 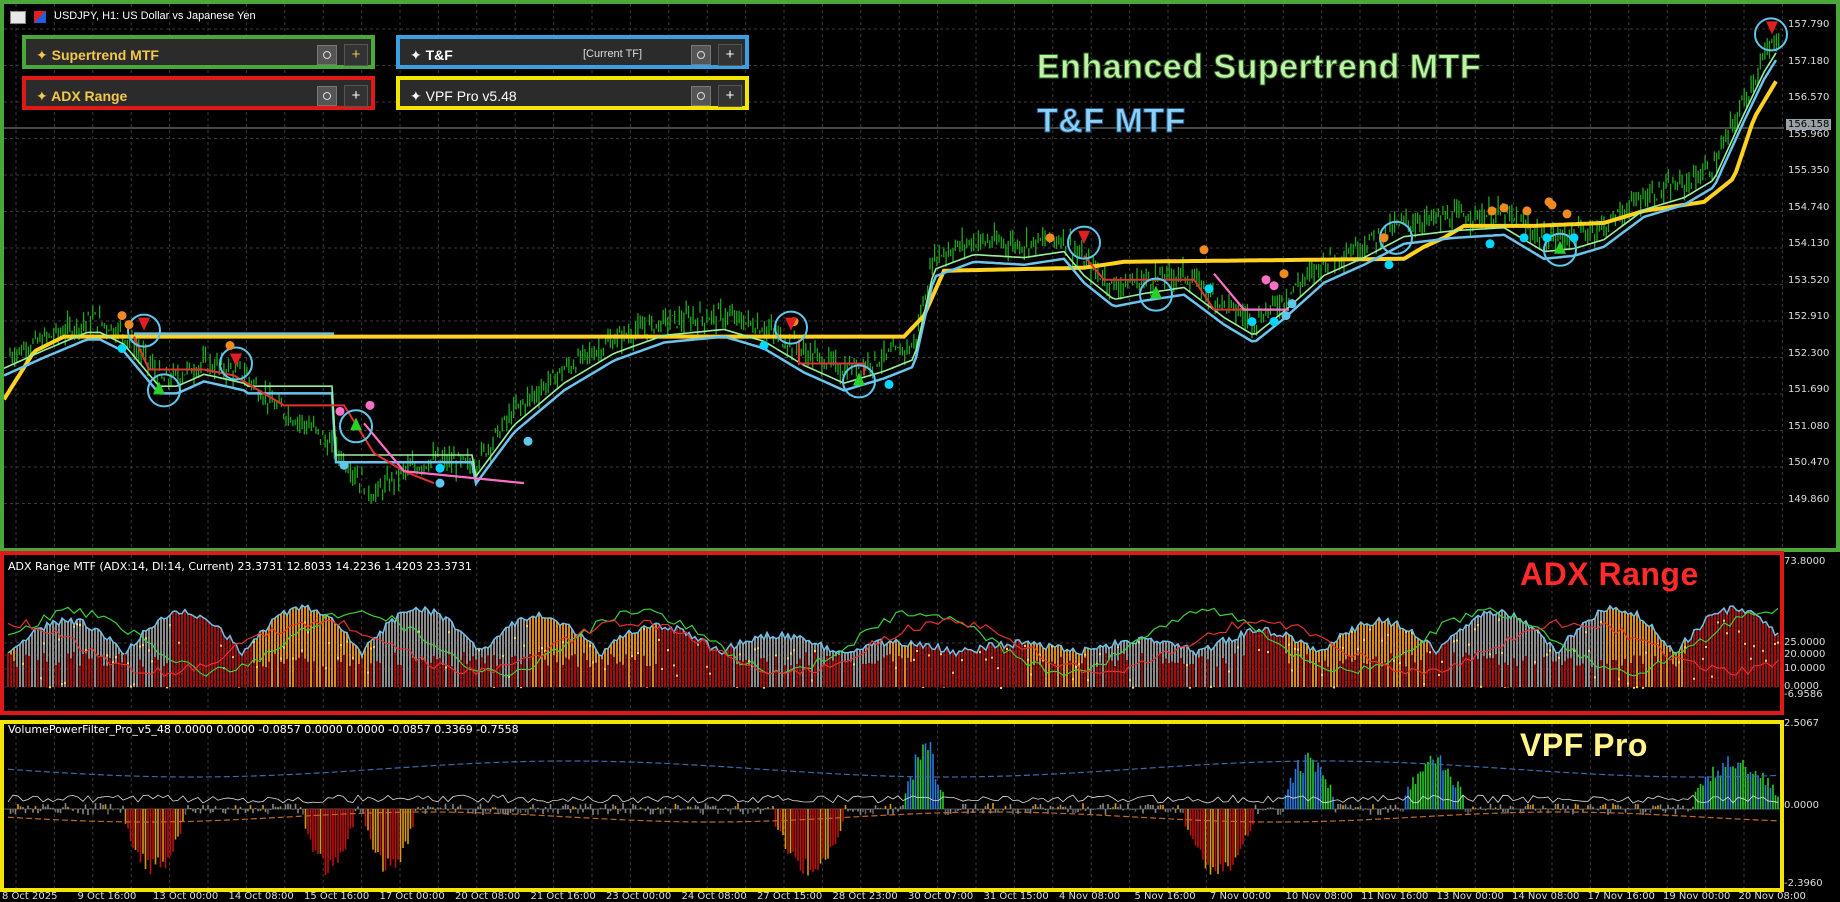 What do you see at coordinates (612, 54) in the screenshot?
I see `tf-current-tf: [Current TF]` at bounding box center [612, 54].